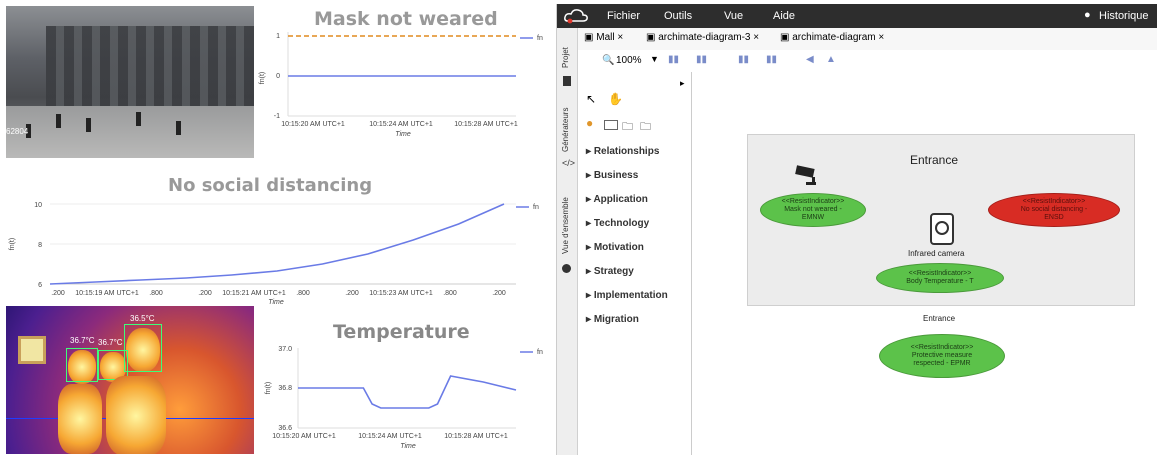  What do you see at coordinates (107, 293) in the screenshot?
I see `x-tick: 10:15:19 AM UTC+1` at bounding box center [107, 293].